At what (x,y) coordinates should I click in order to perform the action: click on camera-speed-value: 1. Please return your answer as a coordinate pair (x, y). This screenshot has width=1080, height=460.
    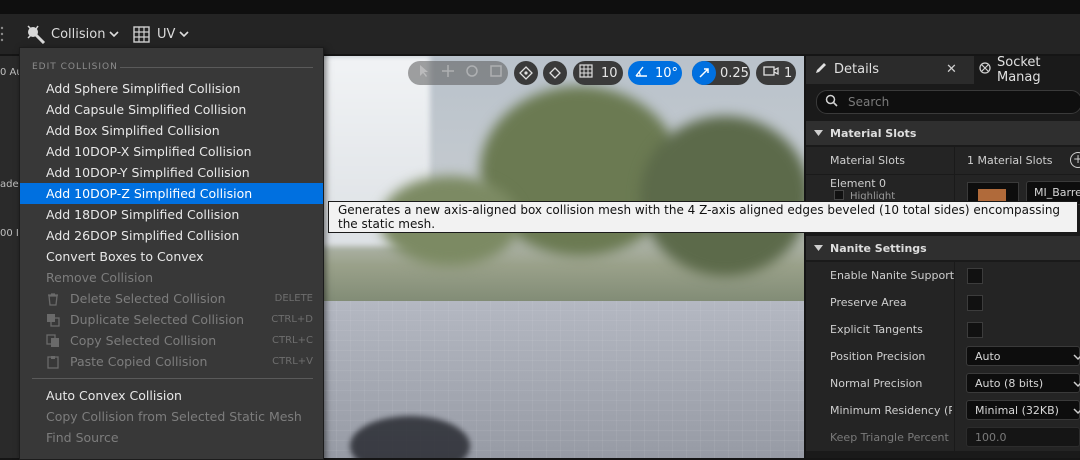
    Looking at the image, I should click on (788, 73).